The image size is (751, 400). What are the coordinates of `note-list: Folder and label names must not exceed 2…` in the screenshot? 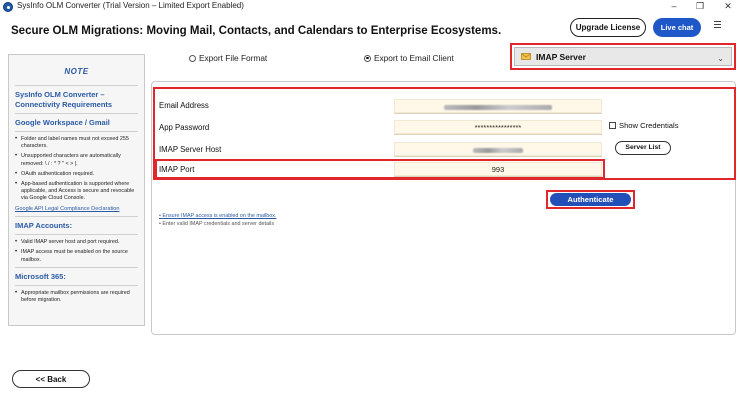 It's located at (76, 169).